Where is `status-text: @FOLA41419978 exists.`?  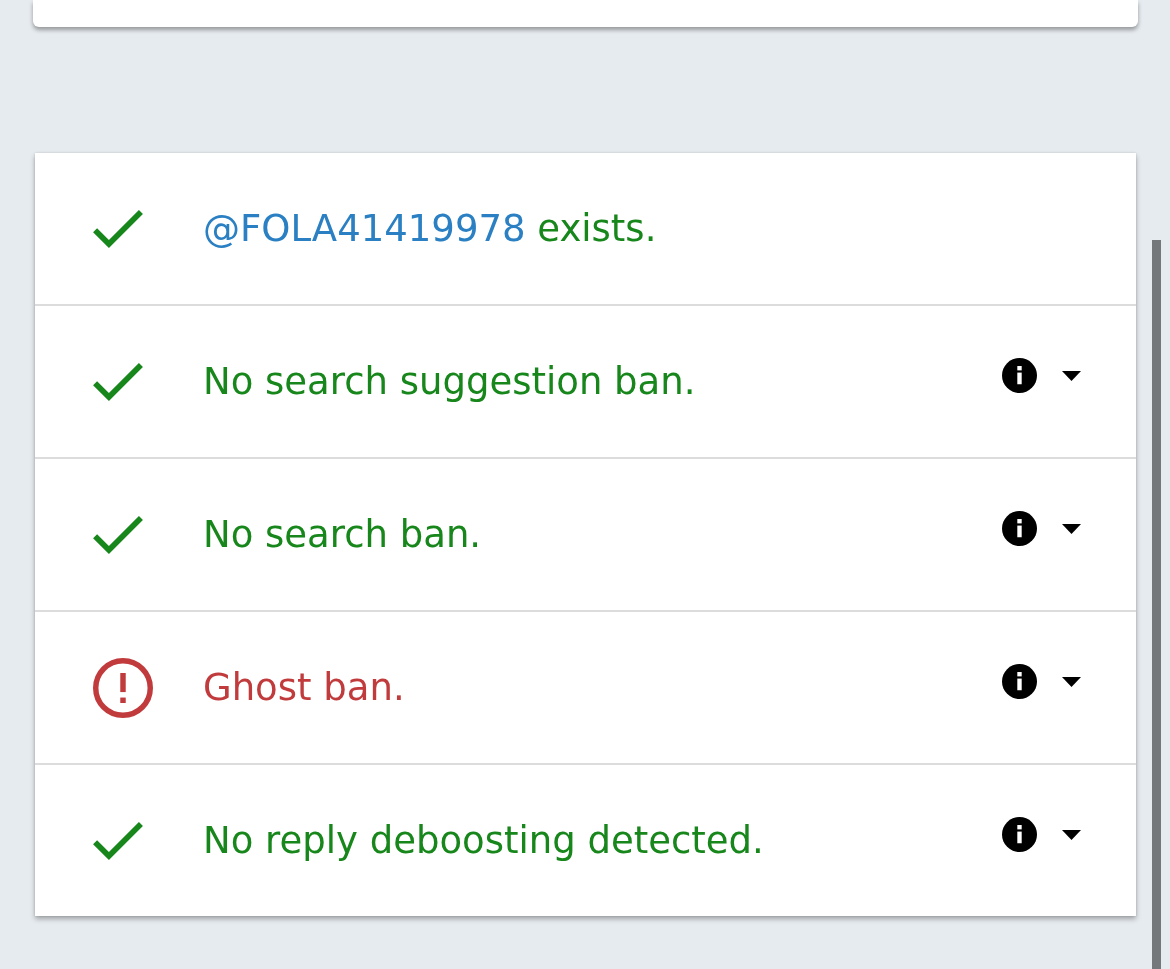 status-text: @FOLA41419978 exists. is located at coordinates (430, 228).